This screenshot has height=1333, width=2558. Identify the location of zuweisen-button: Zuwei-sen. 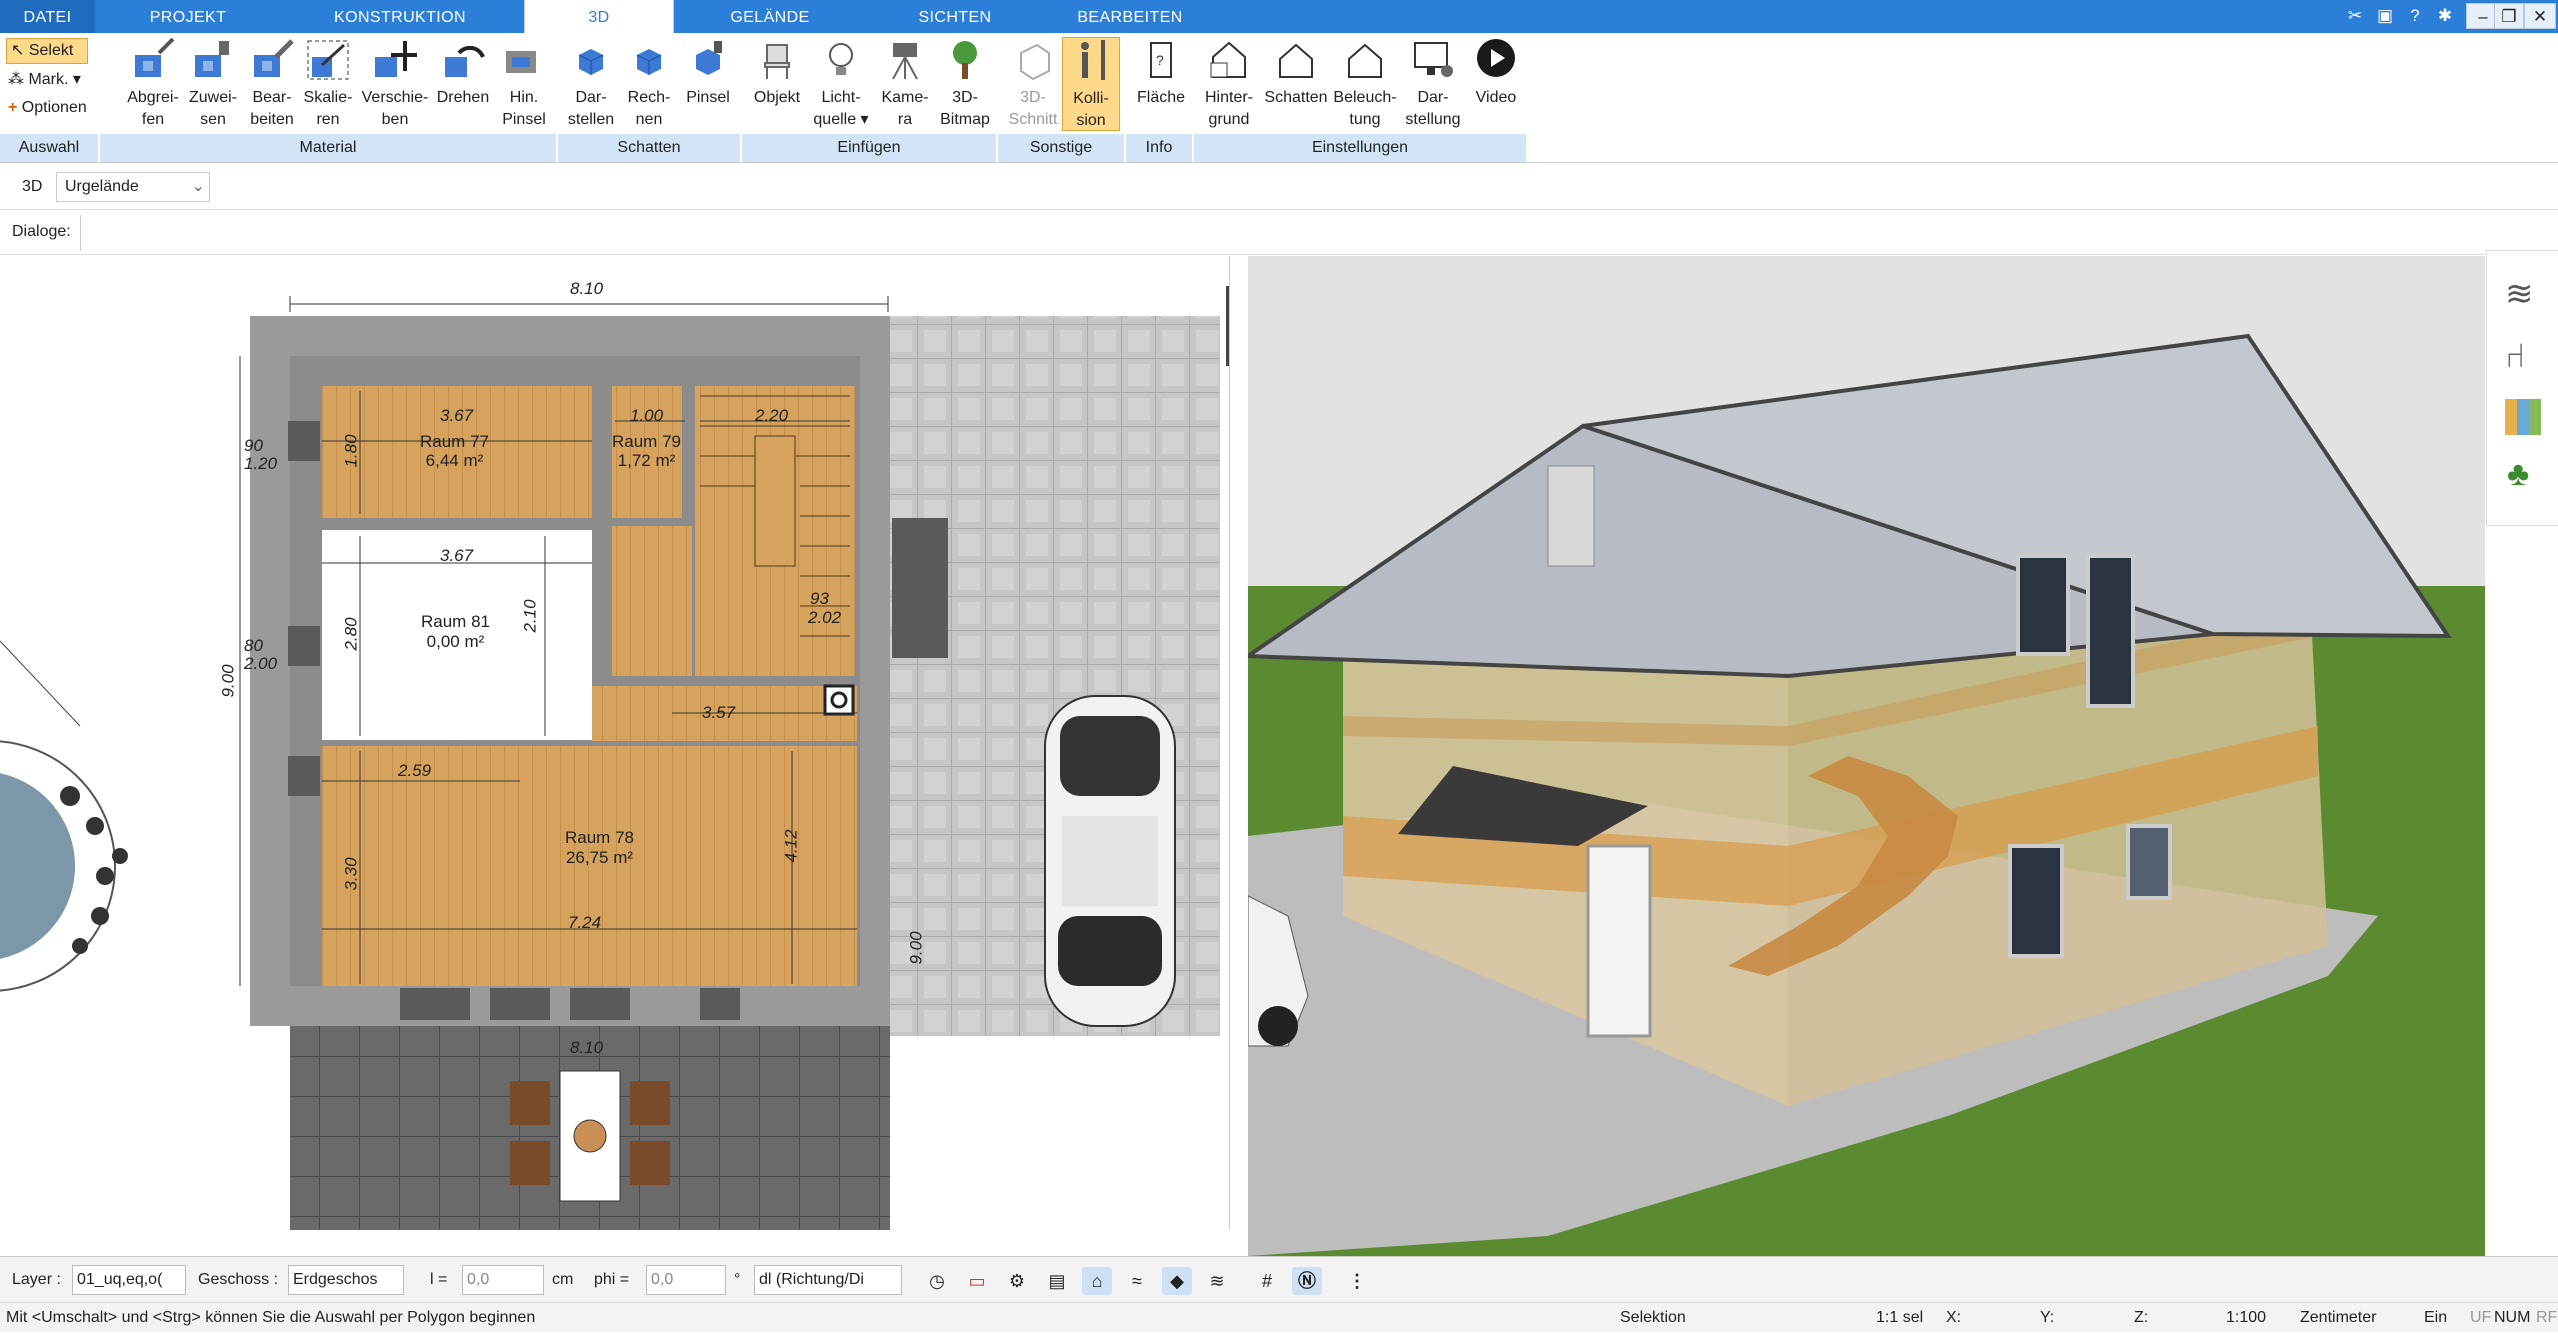
(213, 84).